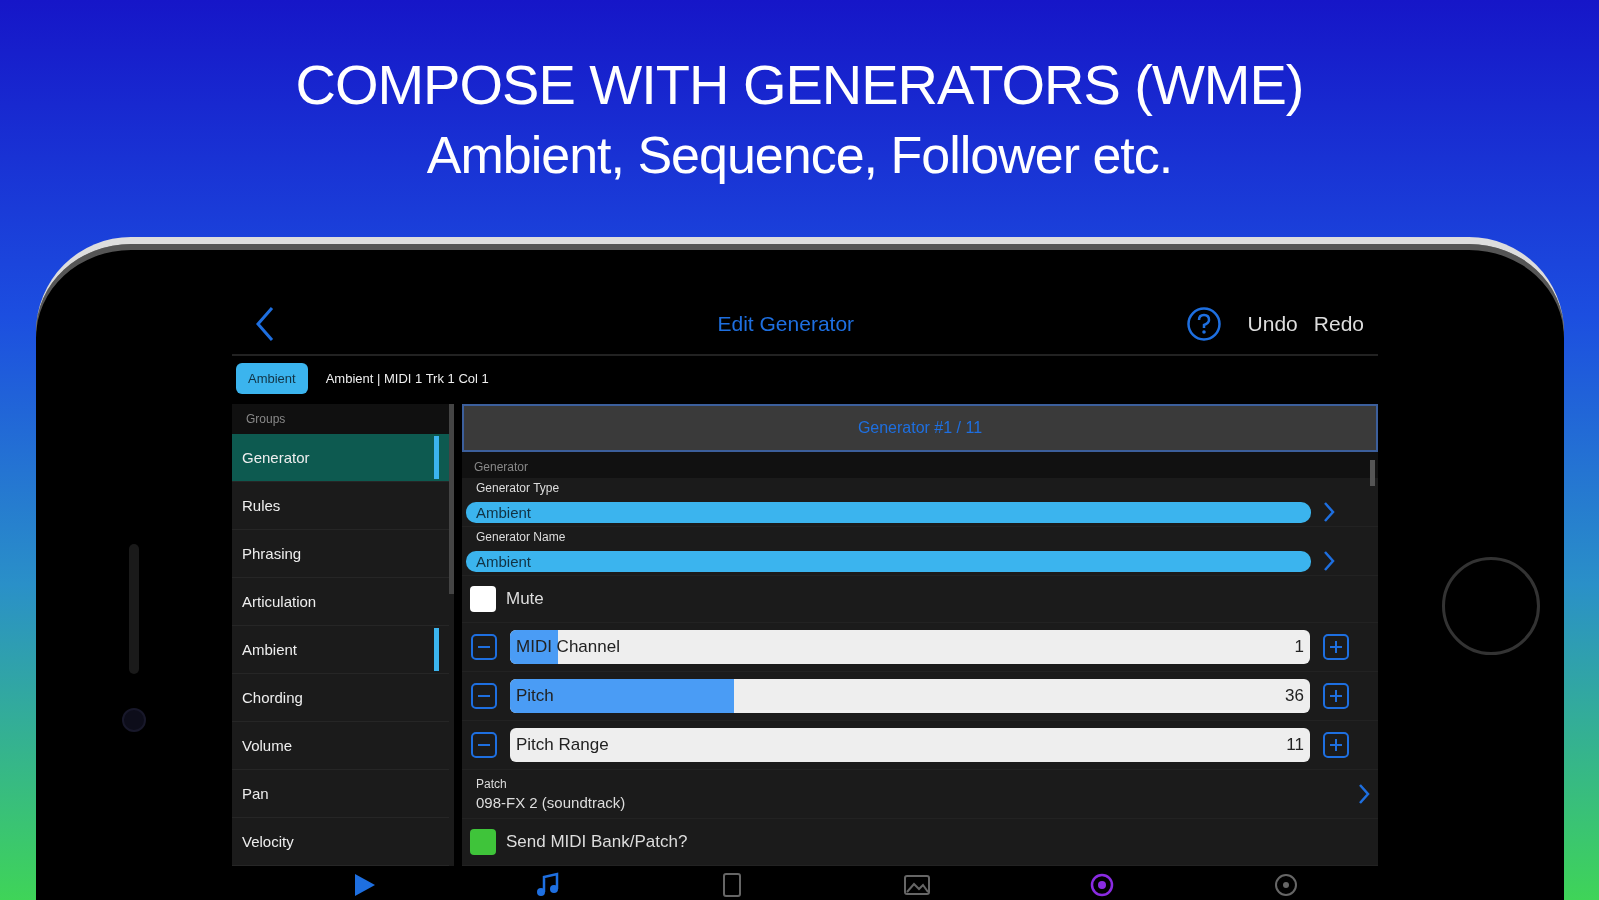 The height and width of the screenshot is (900, 1599). I want to click on sensor-dot, so click(134, 720).